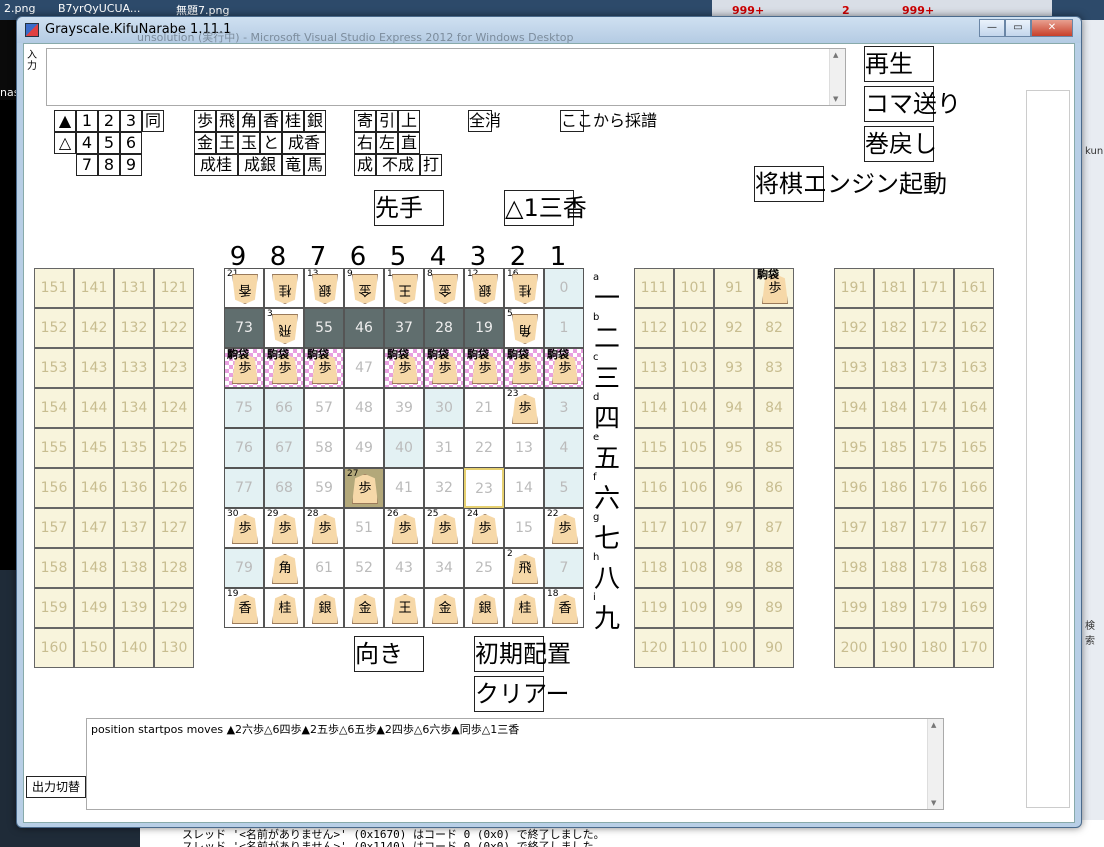 The width and height of the screenshot is (1104, 847). What do you see at coordinates (244, 328) in the screenshot?
I see `board-square: 73` at bounding box center [244, 328].